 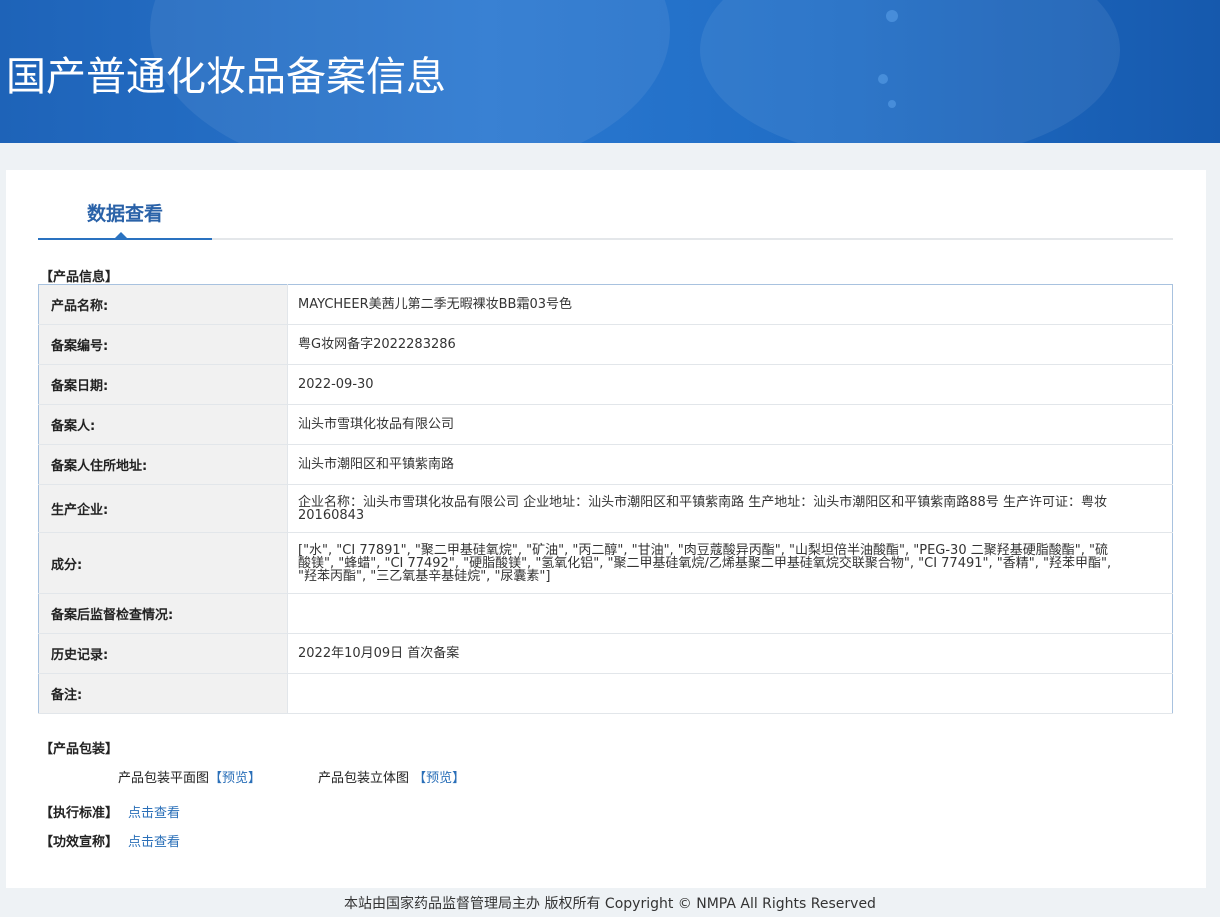 What do you see at coordinates (124, 214) in the screenshot?
I see `tab-label: 数据查看` at bounding box center [124, 214].